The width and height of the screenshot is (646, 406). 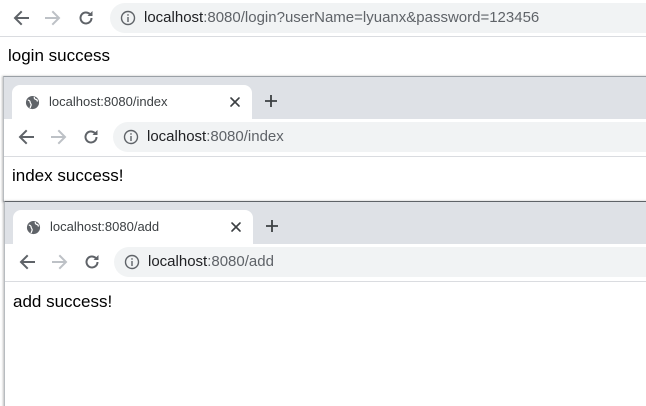 I want to click on url-path: :8080/add, so click(x=240, y=261).